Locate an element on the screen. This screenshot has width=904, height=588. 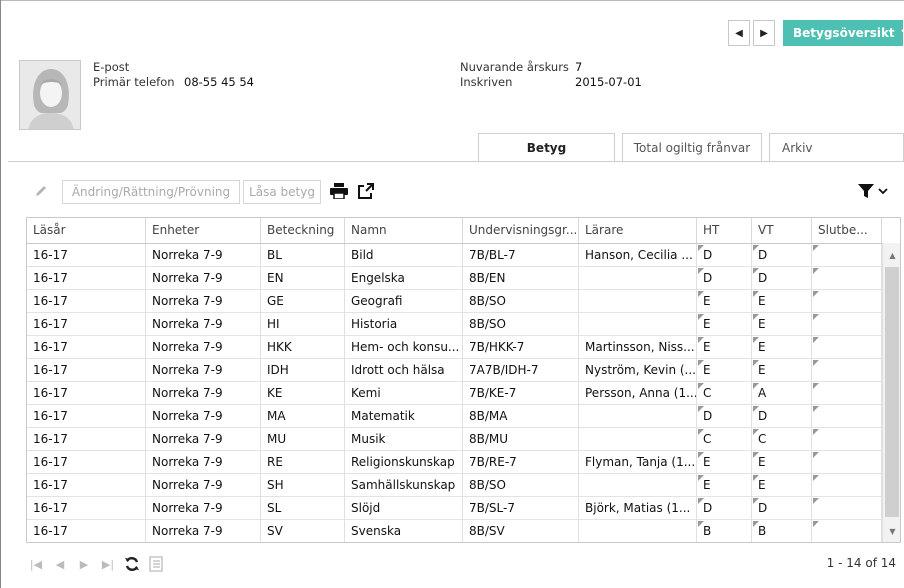
table-cell: RE is located at coordinates (303, 462).